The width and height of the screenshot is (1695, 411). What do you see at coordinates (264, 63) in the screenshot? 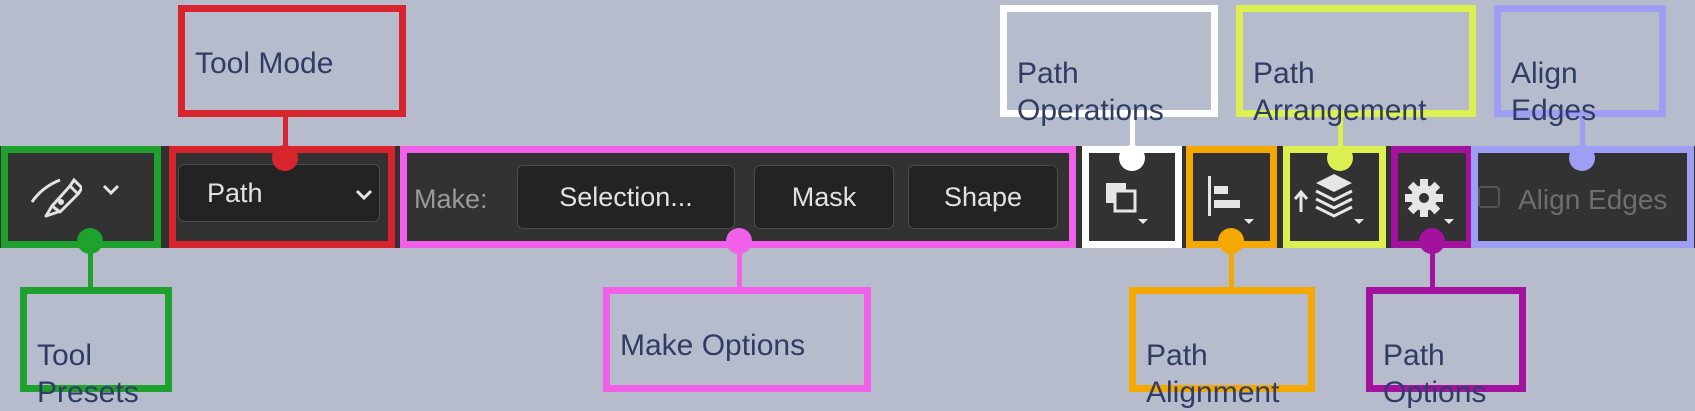
I see `tool-mode-callout-text: Tool Mode` at bounding box center [264, 63].